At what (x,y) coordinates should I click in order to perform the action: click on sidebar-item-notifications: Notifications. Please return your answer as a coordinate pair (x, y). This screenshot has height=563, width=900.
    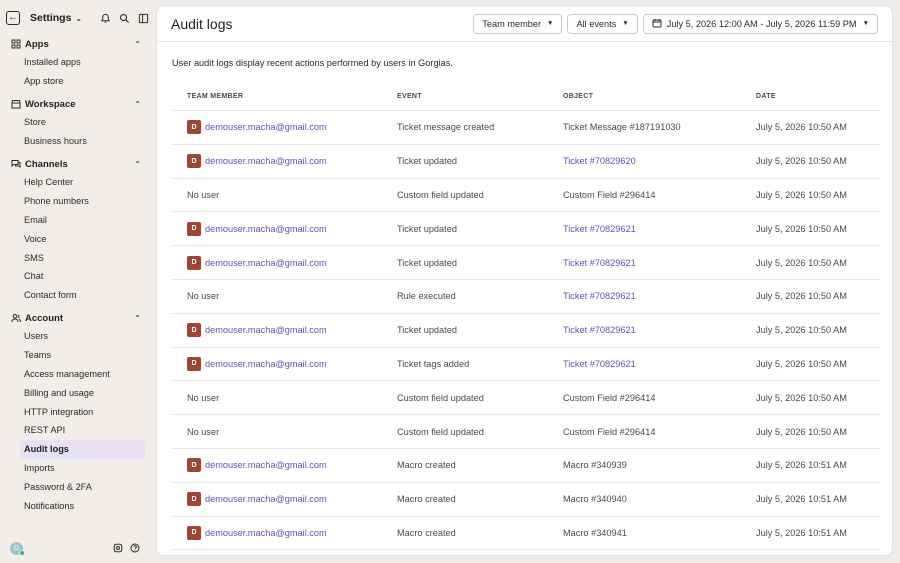
    Looking at the image, I should click on (72, 505).